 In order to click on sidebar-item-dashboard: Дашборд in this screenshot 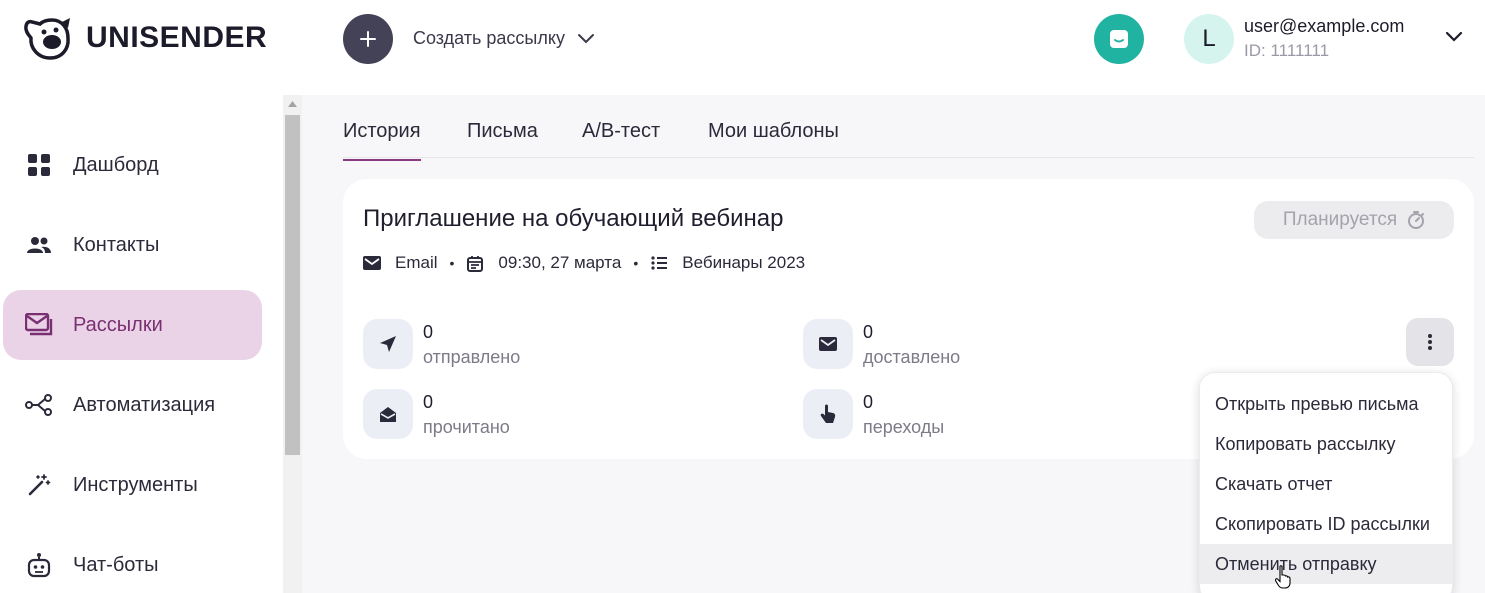, I will do `click(132, 165)`.